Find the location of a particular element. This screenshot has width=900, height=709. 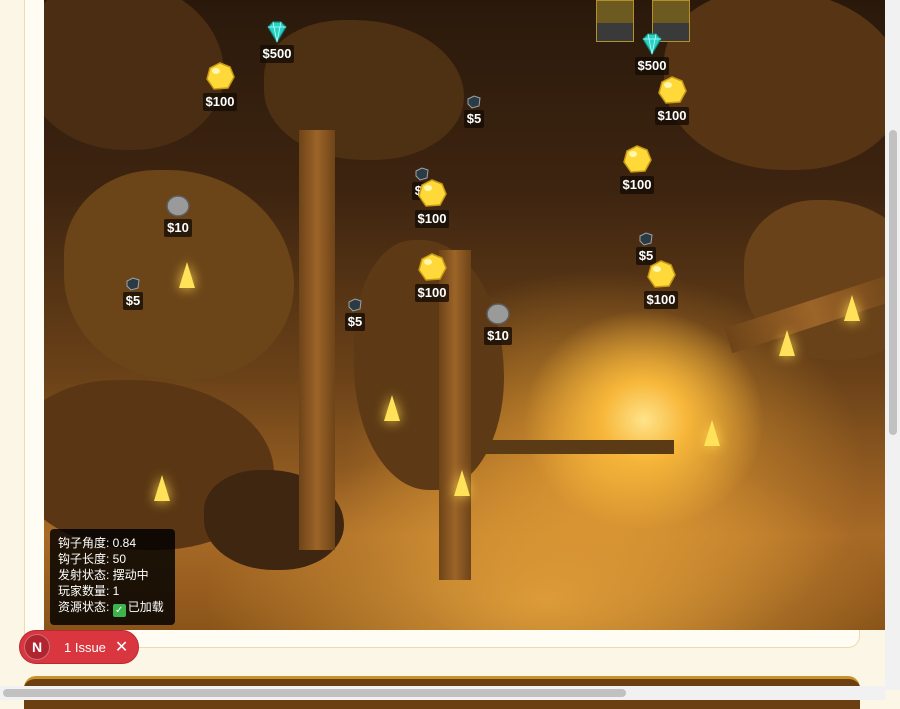

check-icon: ✓ is located at coordinates (119, 610).